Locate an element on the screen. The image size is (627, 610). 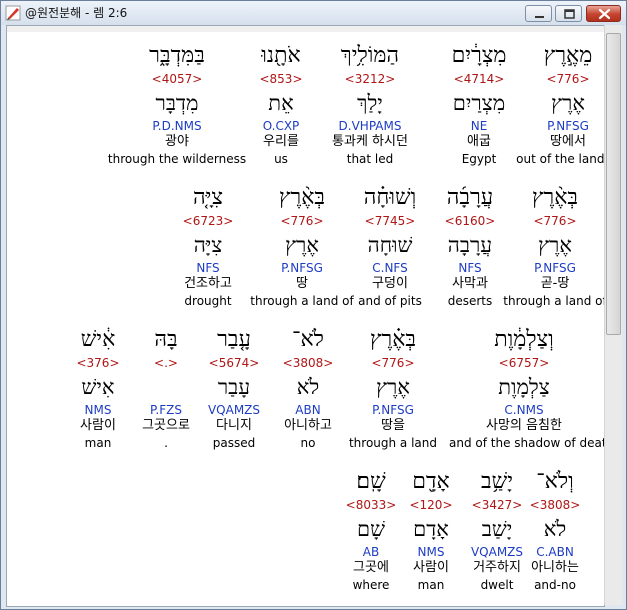
hebrew-word: בַּמִּדְבָּ֑ר is located at coordinates (177, 55).